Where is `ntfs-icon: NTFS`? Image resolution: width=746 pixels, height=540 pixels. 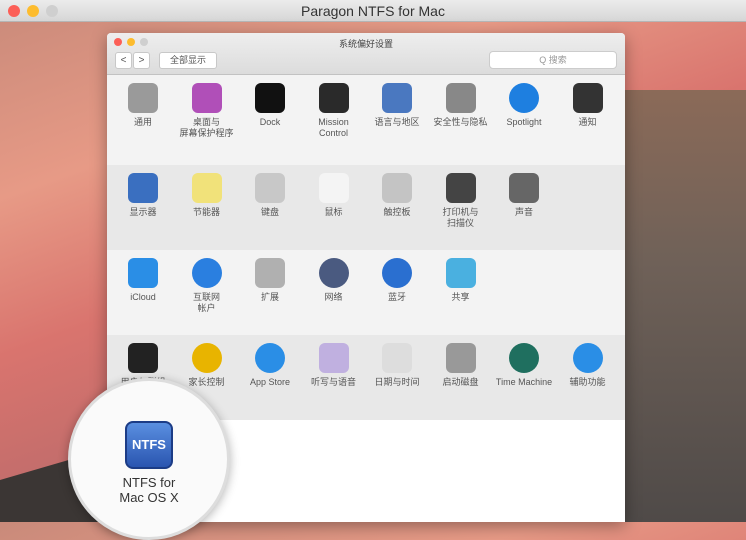
ntfs-icon: NTFS is located at coordinates (149, 445).